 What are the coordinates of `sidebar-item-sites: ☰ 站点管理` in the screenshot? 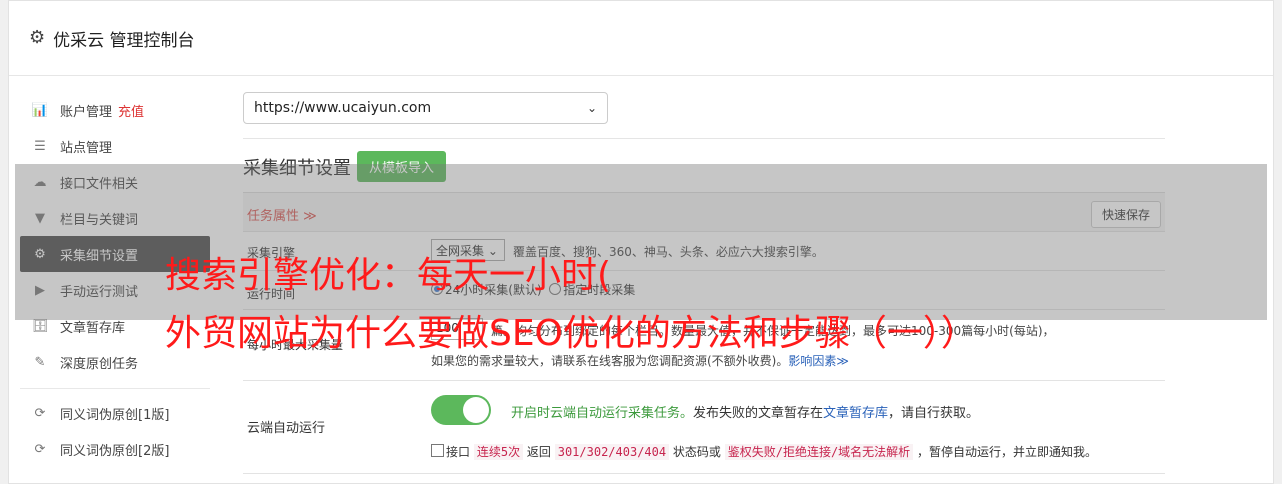 It's located at (115, 146).